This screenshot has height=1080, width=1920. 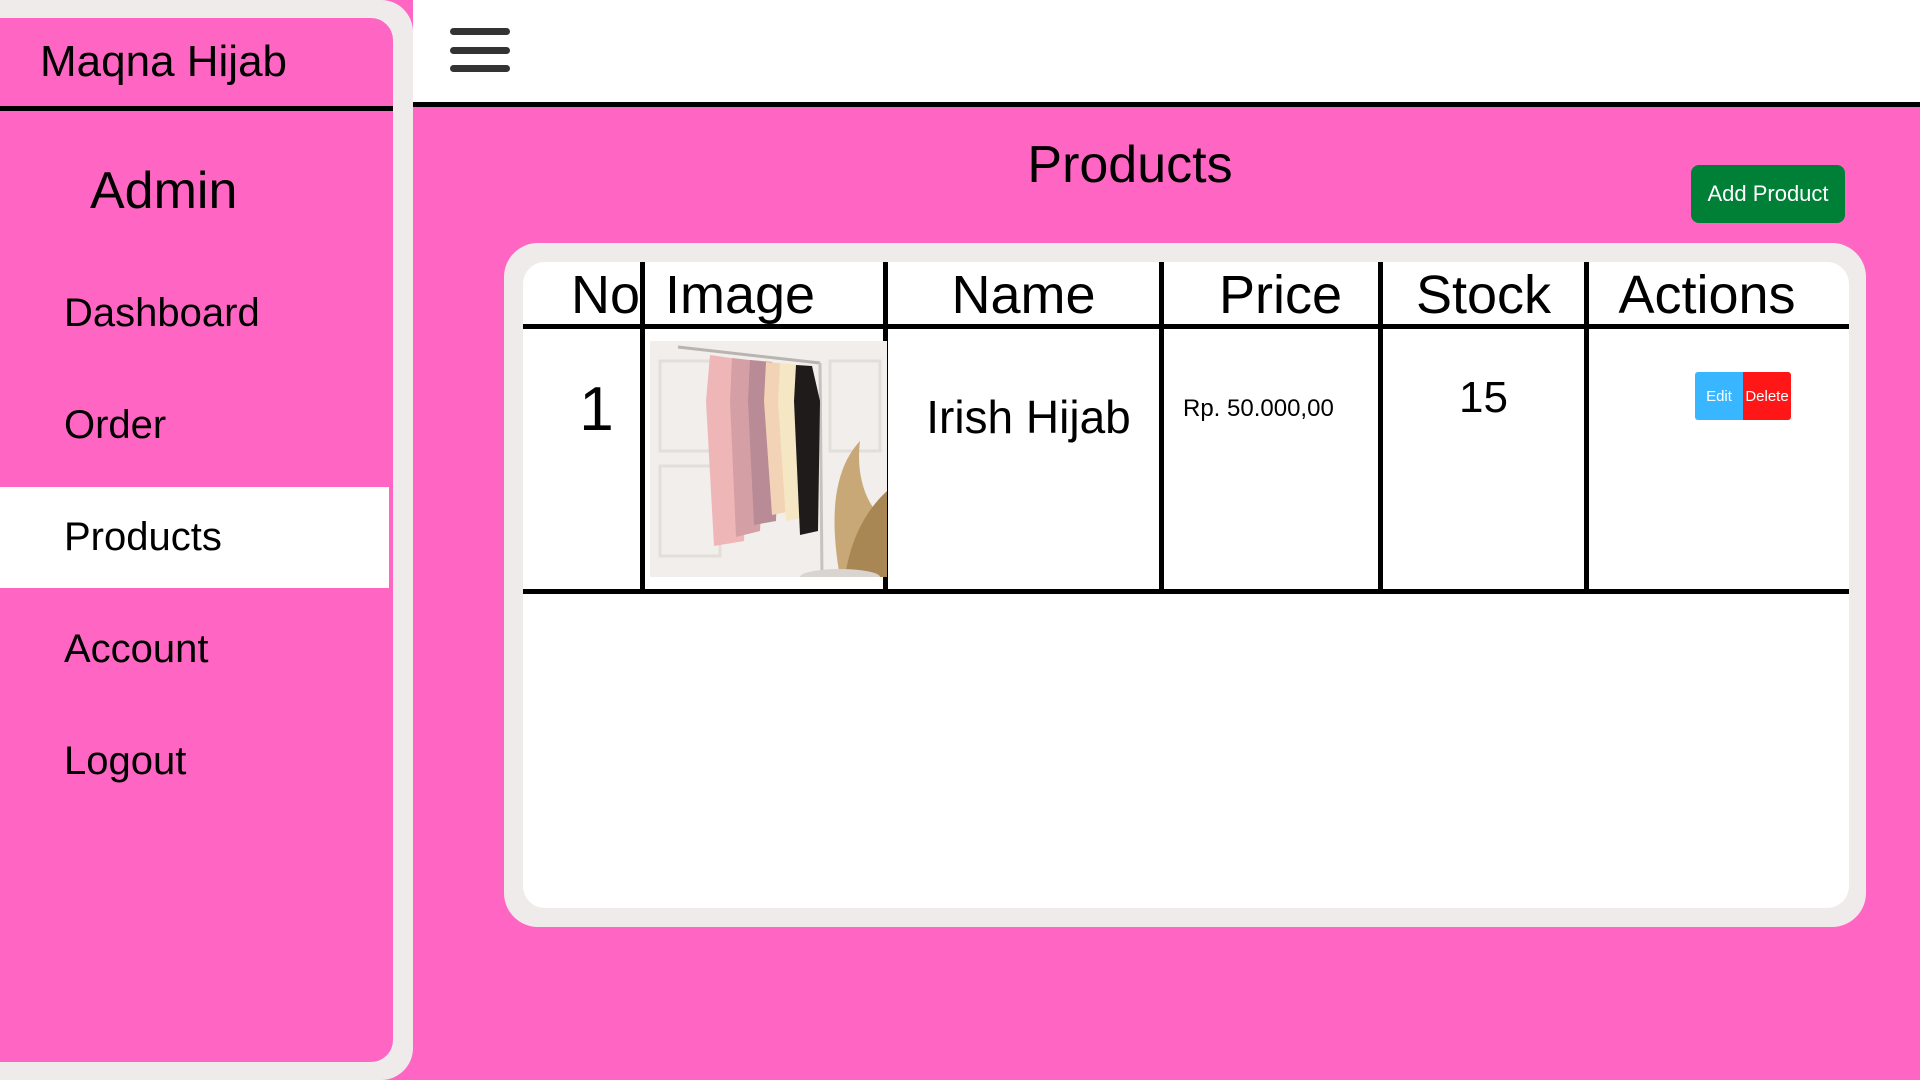 I want to click on add-product-button: Add Product, so click(x=1768, y=194).